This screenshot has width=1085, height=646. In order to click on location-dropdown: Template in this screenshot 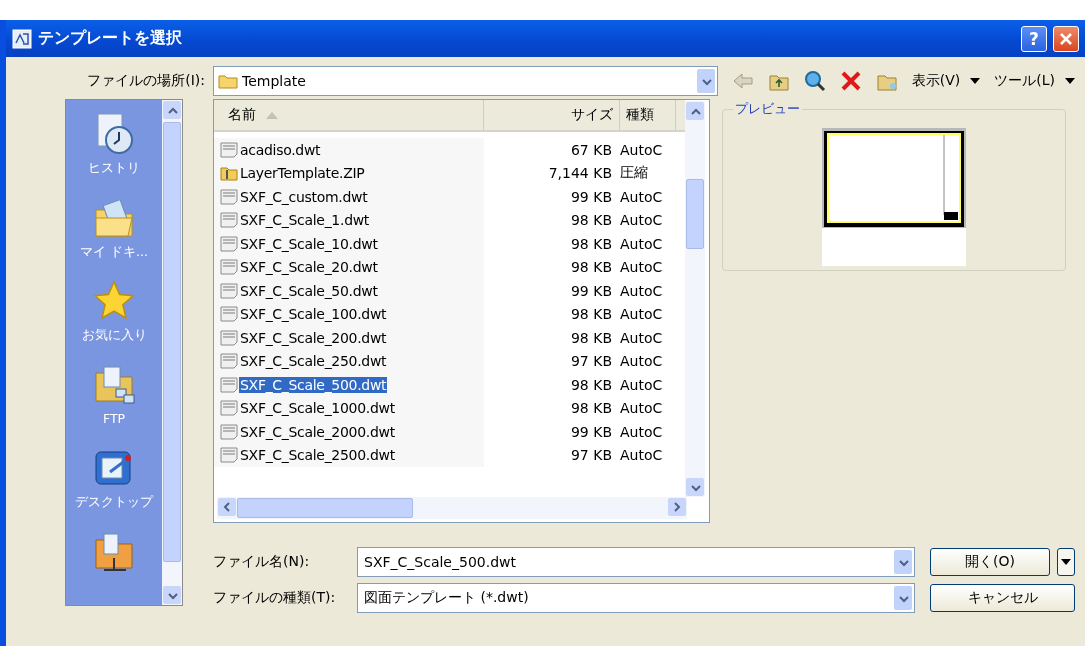, I will do `click(465, 81)`.